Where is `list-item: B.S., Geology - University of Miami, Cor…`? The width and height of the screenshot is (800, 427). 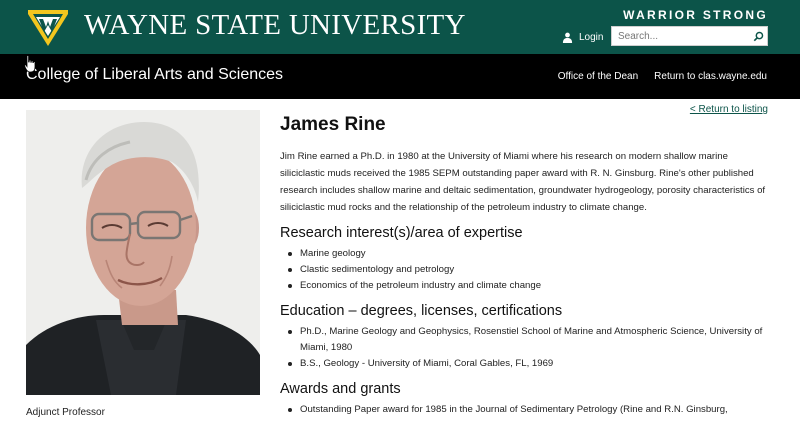 list-item: B.S., Geology - University of Miami, Cor… is located at coordinates (529, 364).